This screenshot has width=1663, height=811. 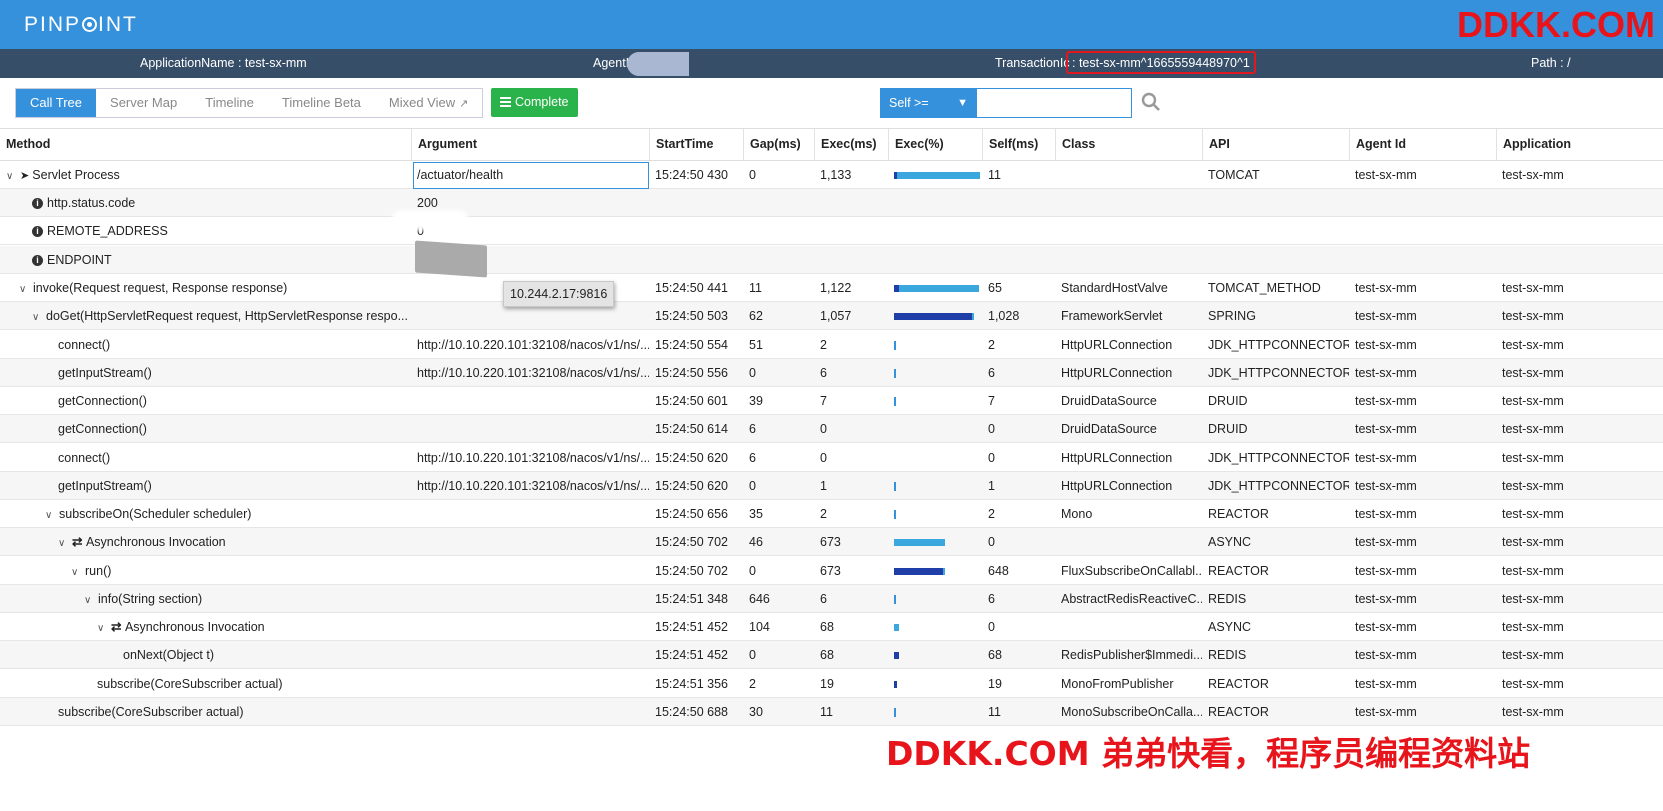 What do you see at coordinates (696, 144) in the screenshot?
I see `column-header-starttime: StartTime` at bounding box center [696, 144].